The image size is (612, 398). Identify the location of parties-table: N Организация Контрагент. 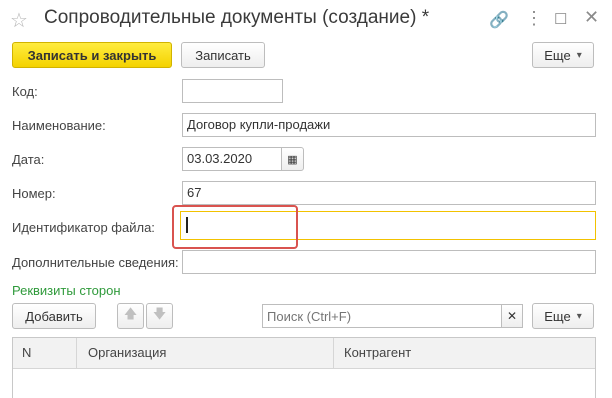
(304, 367).